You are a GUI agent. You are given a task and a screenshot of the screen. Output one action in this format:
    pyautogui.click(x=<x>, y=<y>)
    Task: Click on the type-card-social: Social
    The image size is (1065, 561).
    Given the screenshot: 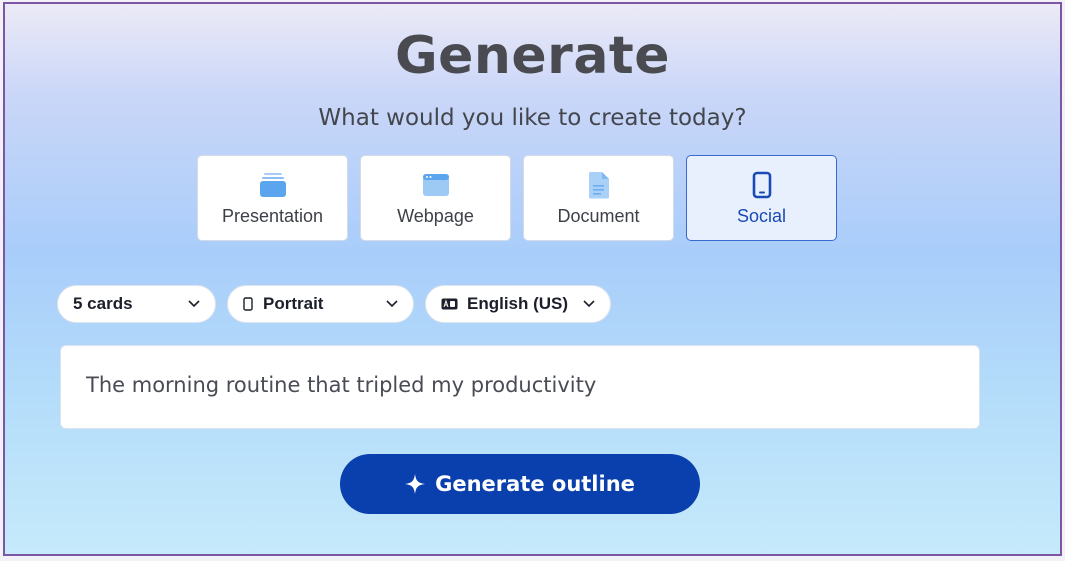 What is the action you would take?
    pyautogui.click(x=761, y=198)
    